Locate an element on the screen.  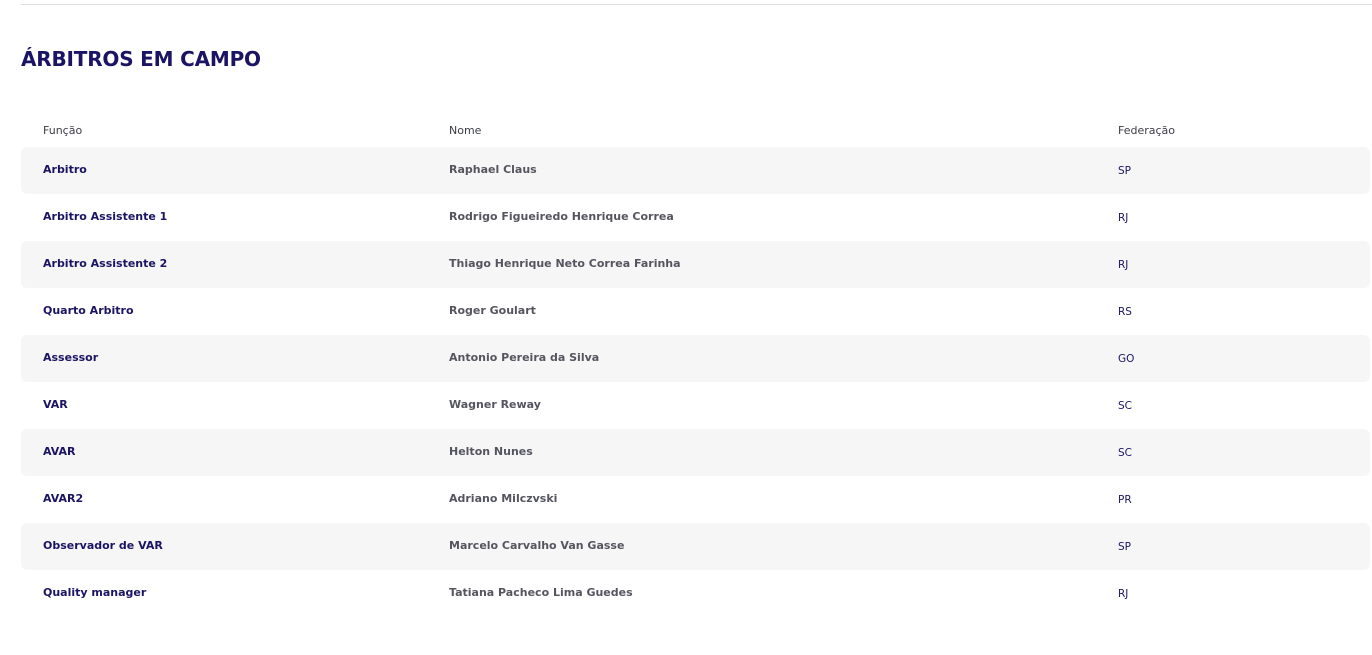
section-title: ÁRBITROS EM CAMPO is located at coordinates (141, 59).